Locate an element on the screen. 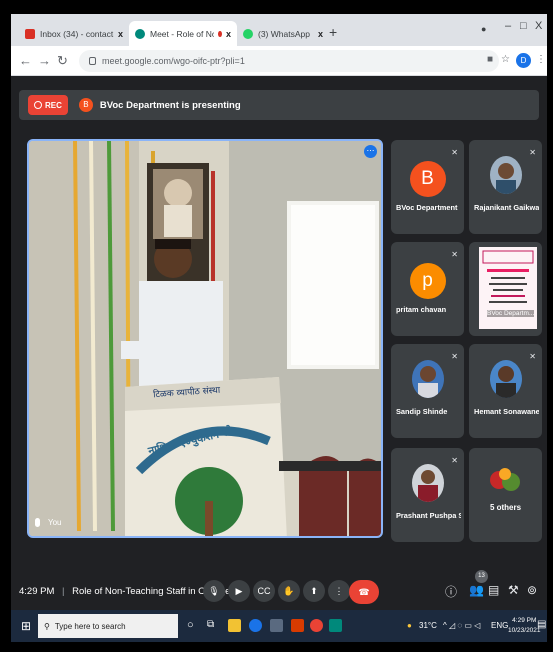 The width and height of the screenshot is (553, 652). host-controls-icon: ⊚ is located at coordinates (532, 590).